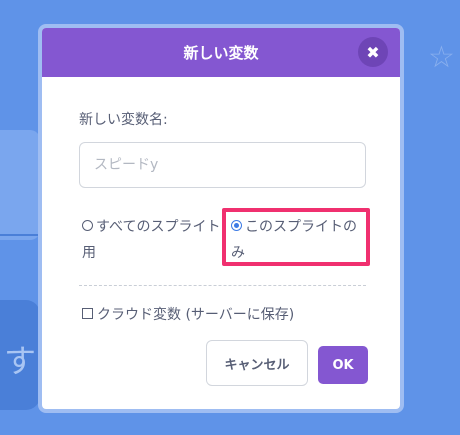 The width and height of the screenshot is (460, 435). I want to click on checkbox-icon, so click(87, 313).